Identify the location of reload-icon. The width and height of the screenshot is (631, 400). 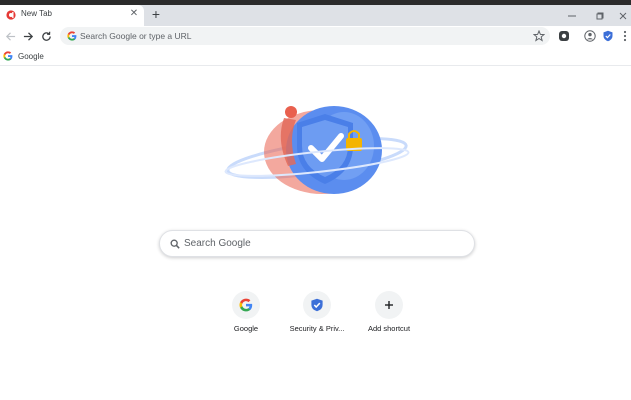
(46, 36).